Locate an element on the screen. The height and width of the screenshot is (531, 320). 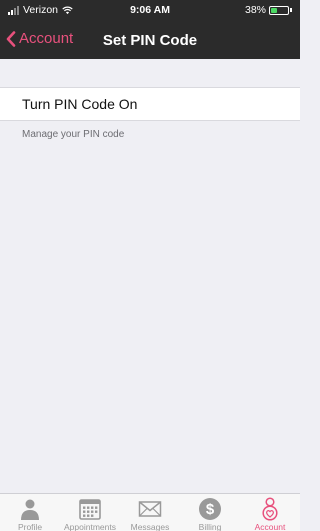
tab-appointments: Appointments is located at coordinates (90, 512).